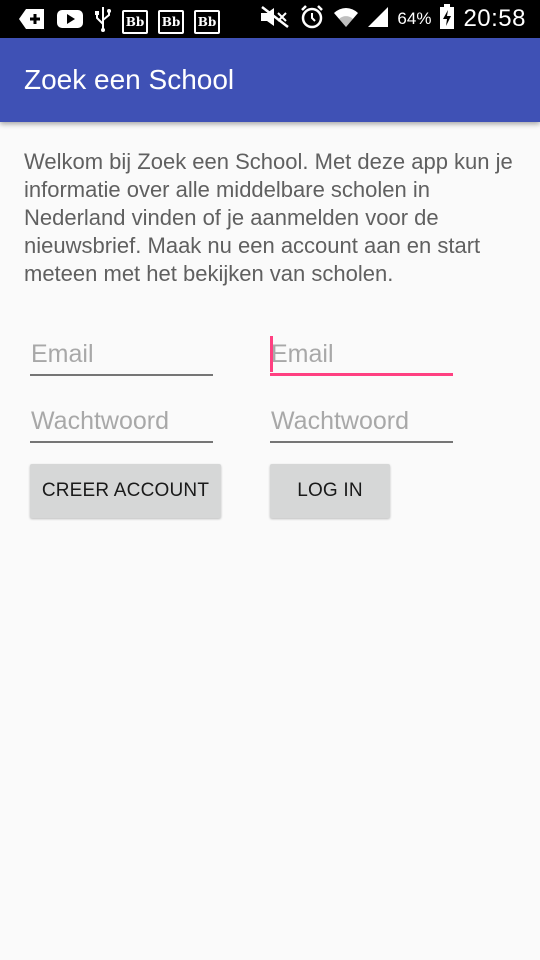  What do you see at coordinates (270, 80) in the screenshot?
I see `app-bar: Zoek een School` at bounding box center [270, 80].